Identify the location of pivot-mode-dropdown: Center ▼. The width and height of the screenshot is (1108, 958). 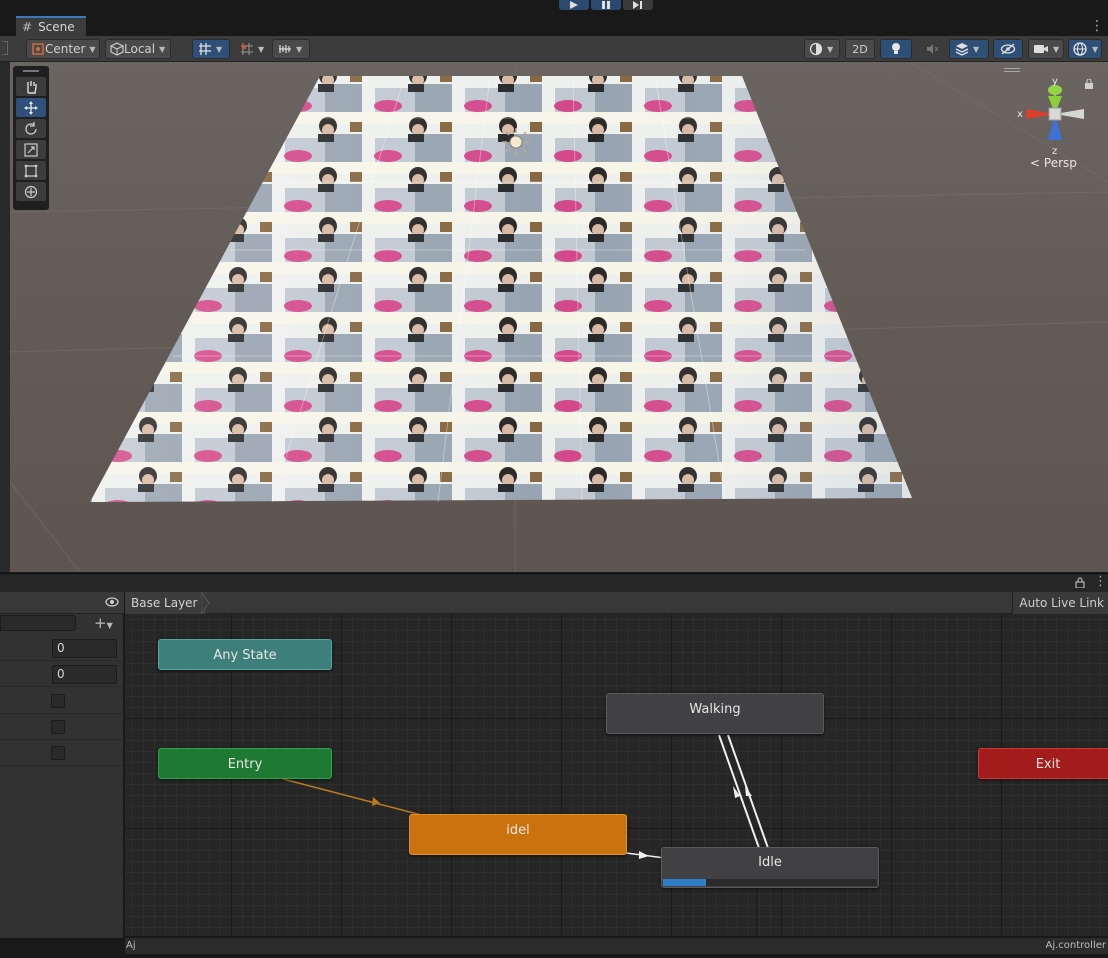
(63, 49).